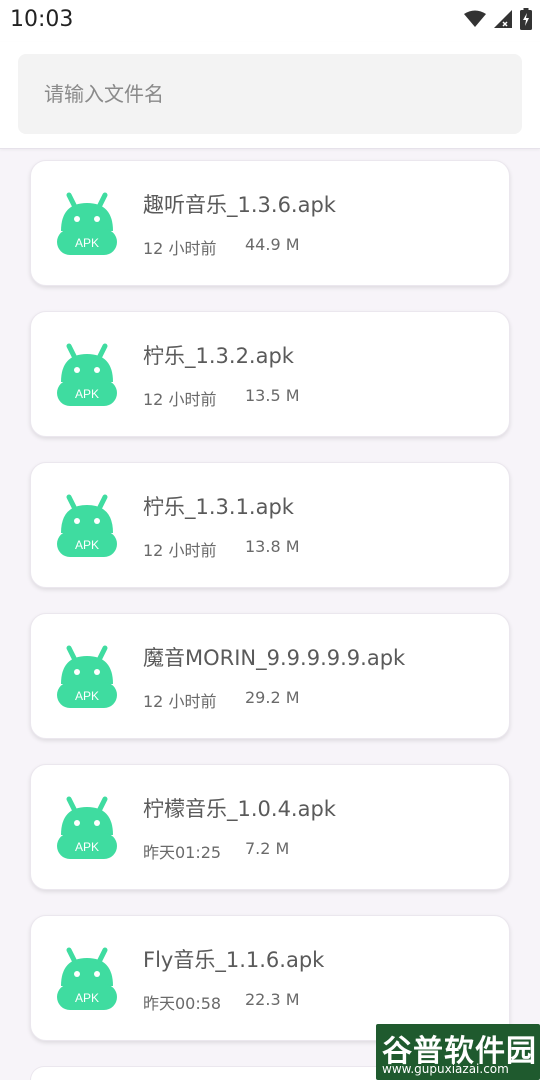 Image resolution: width=540 pixels, height=1080 pixels. Describe the element at coordinates (274, 94) in the screenshot. I see `search-input` at that location.